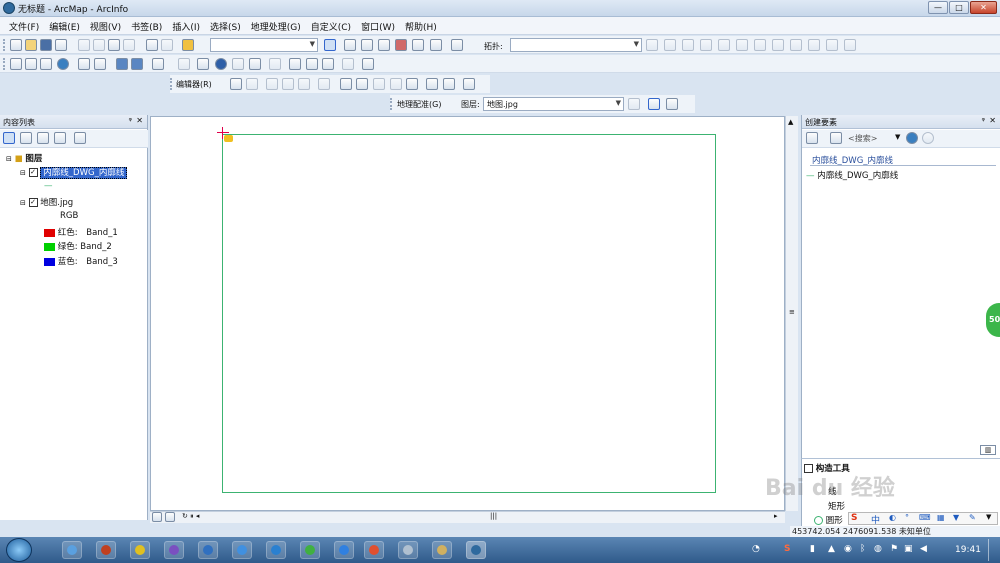 This screenshot has width=1000, height=563. What do you see at coordinates (367, 45) in the screenshot?
I see `catalog-icon` at bounding box center [367, 45].